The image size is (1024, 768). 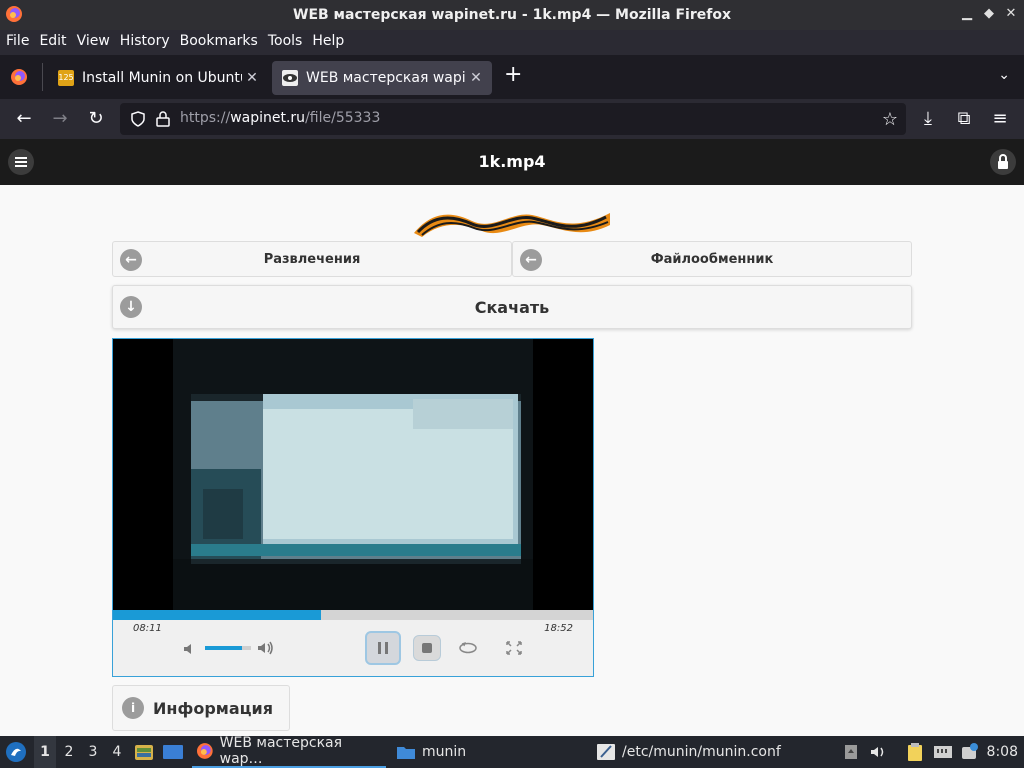 I want to click on app-menu-icon: ≡, so click(x=1000, y=119).